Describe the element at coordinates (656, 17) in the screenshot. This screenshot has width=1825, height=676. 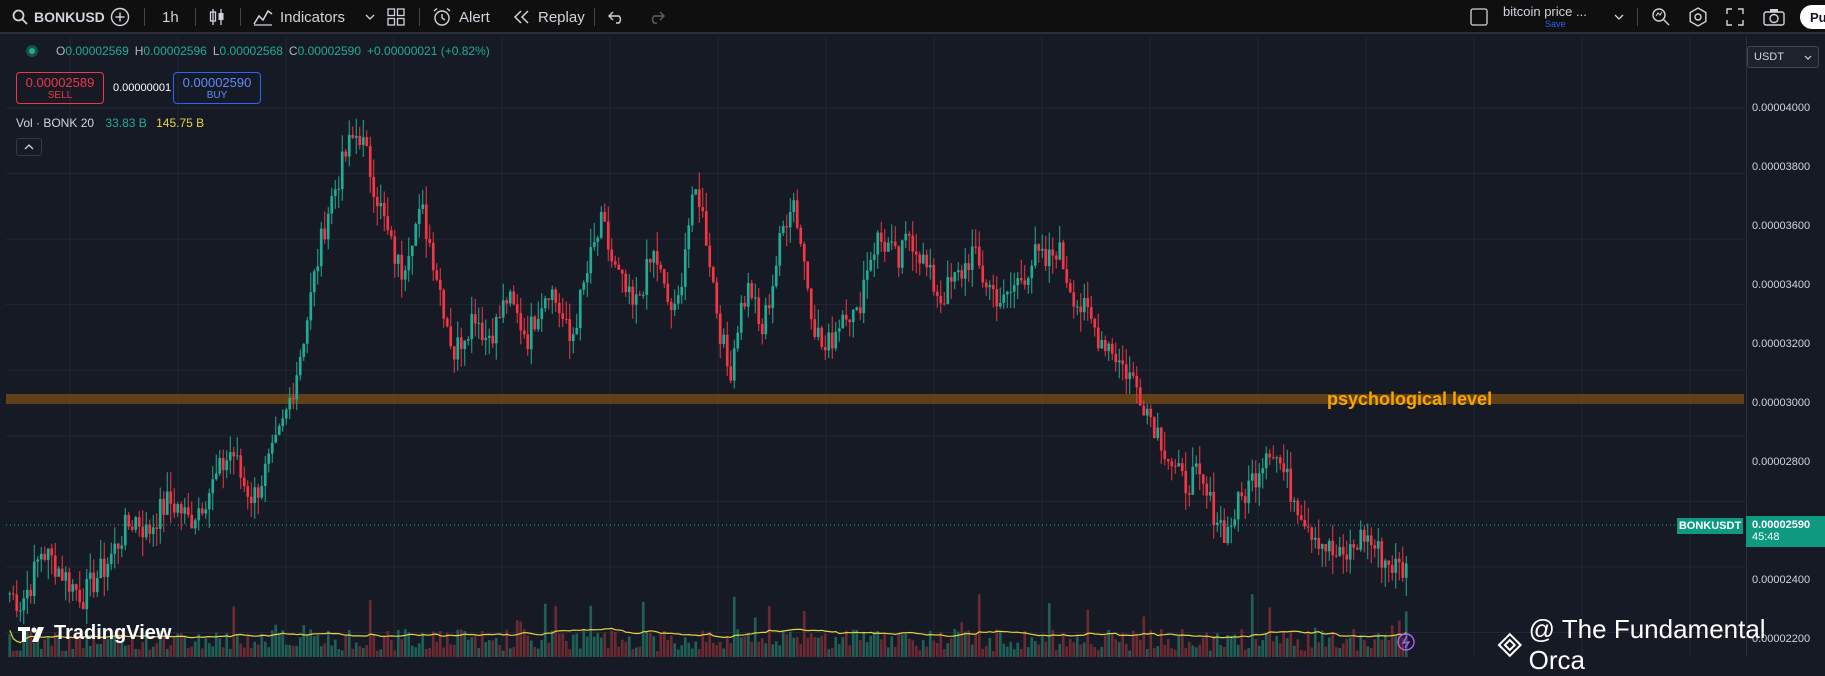
I see `redo-button` at that location.